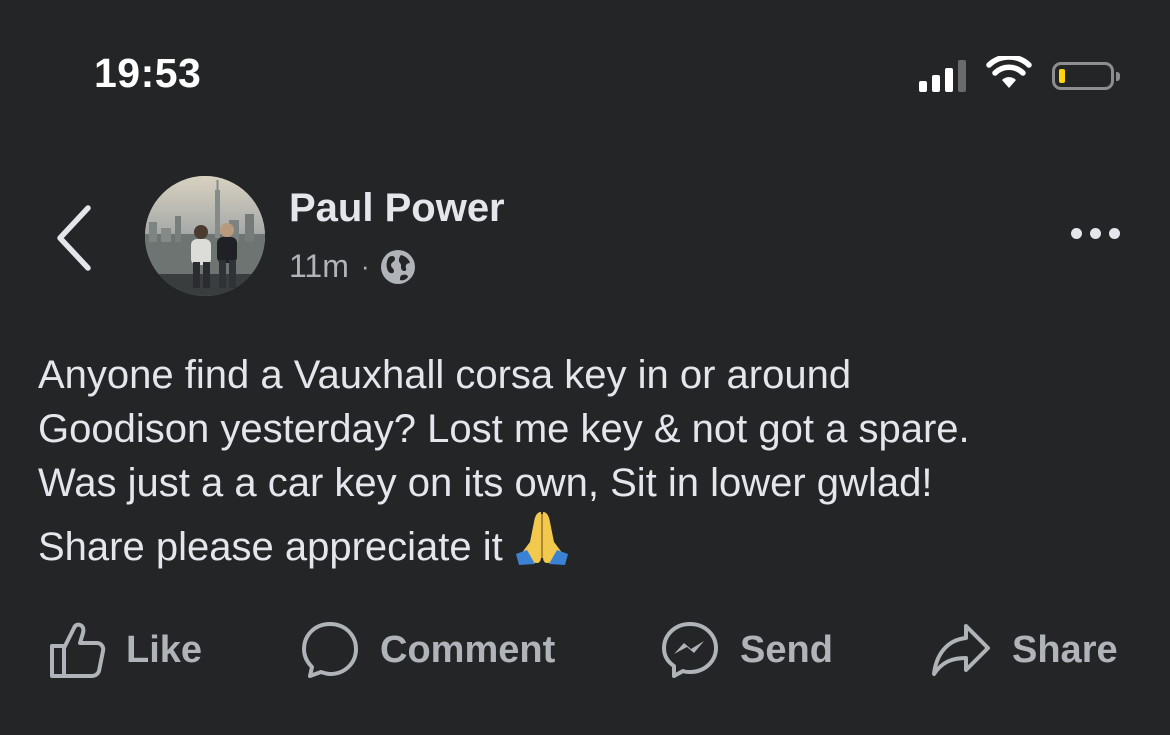  What do you see at coordinates (942, 75) in the screenshot?
I see `signal-icon` at bounding box center [942, 75].